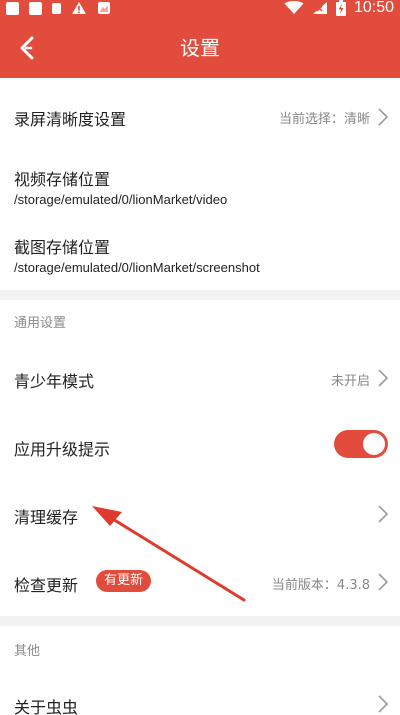 Image resolution: width=400 pixels, height=715 pixels. Describe the element at coordinates (373, 8) in the screenshot. I see `status-time: 10:50` at that location.